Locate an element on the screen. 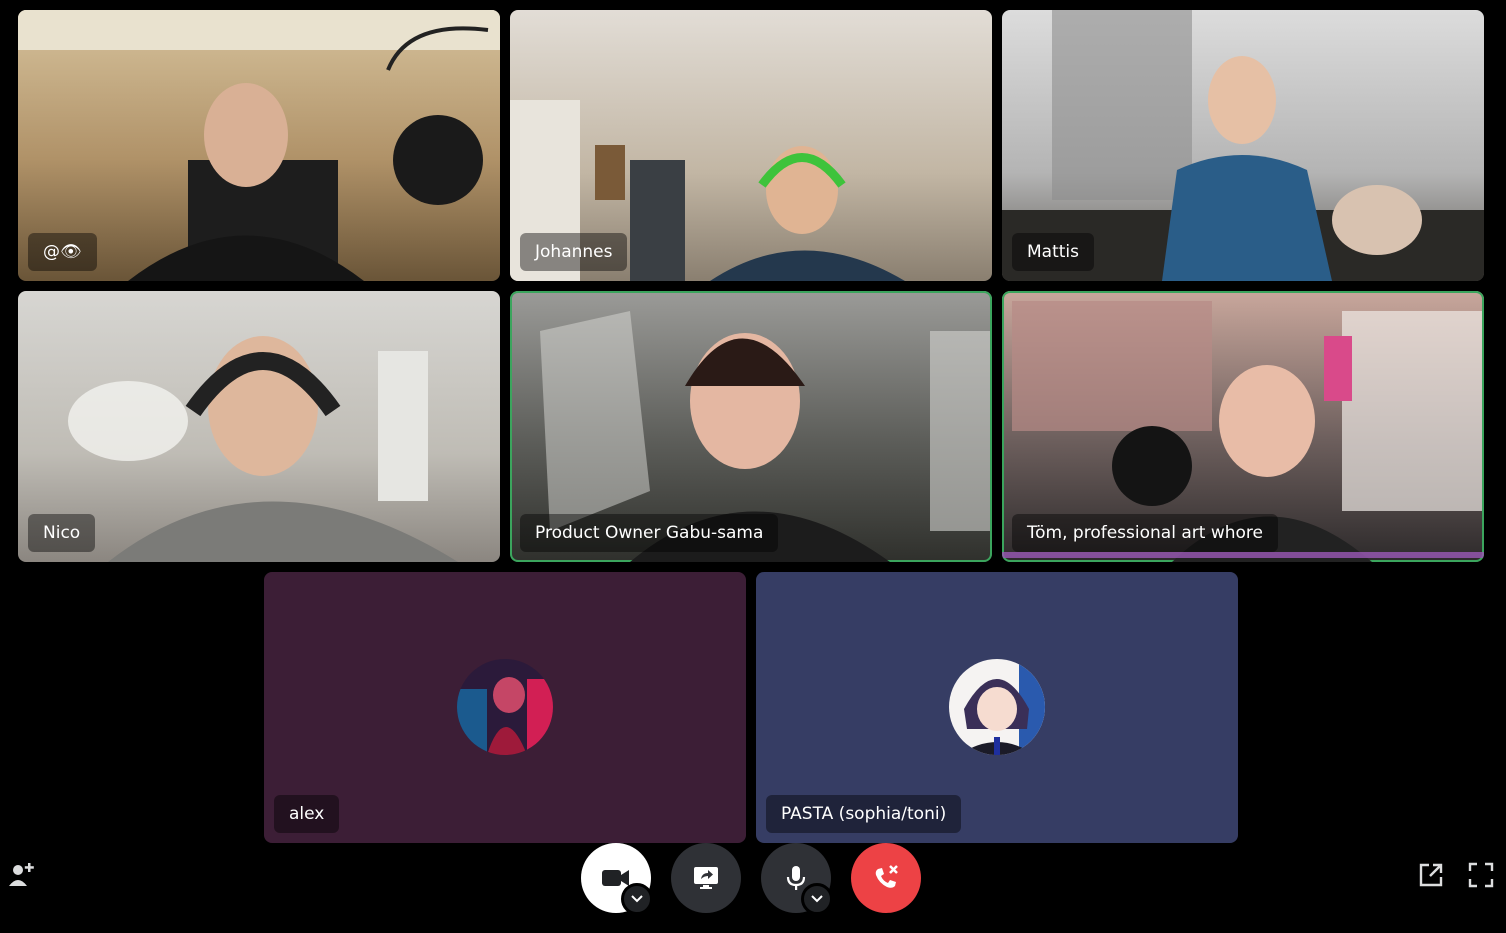 This screenshot has height=933, width=1506. video-tile-2: Mattis is located at coordinates (1243, 145).